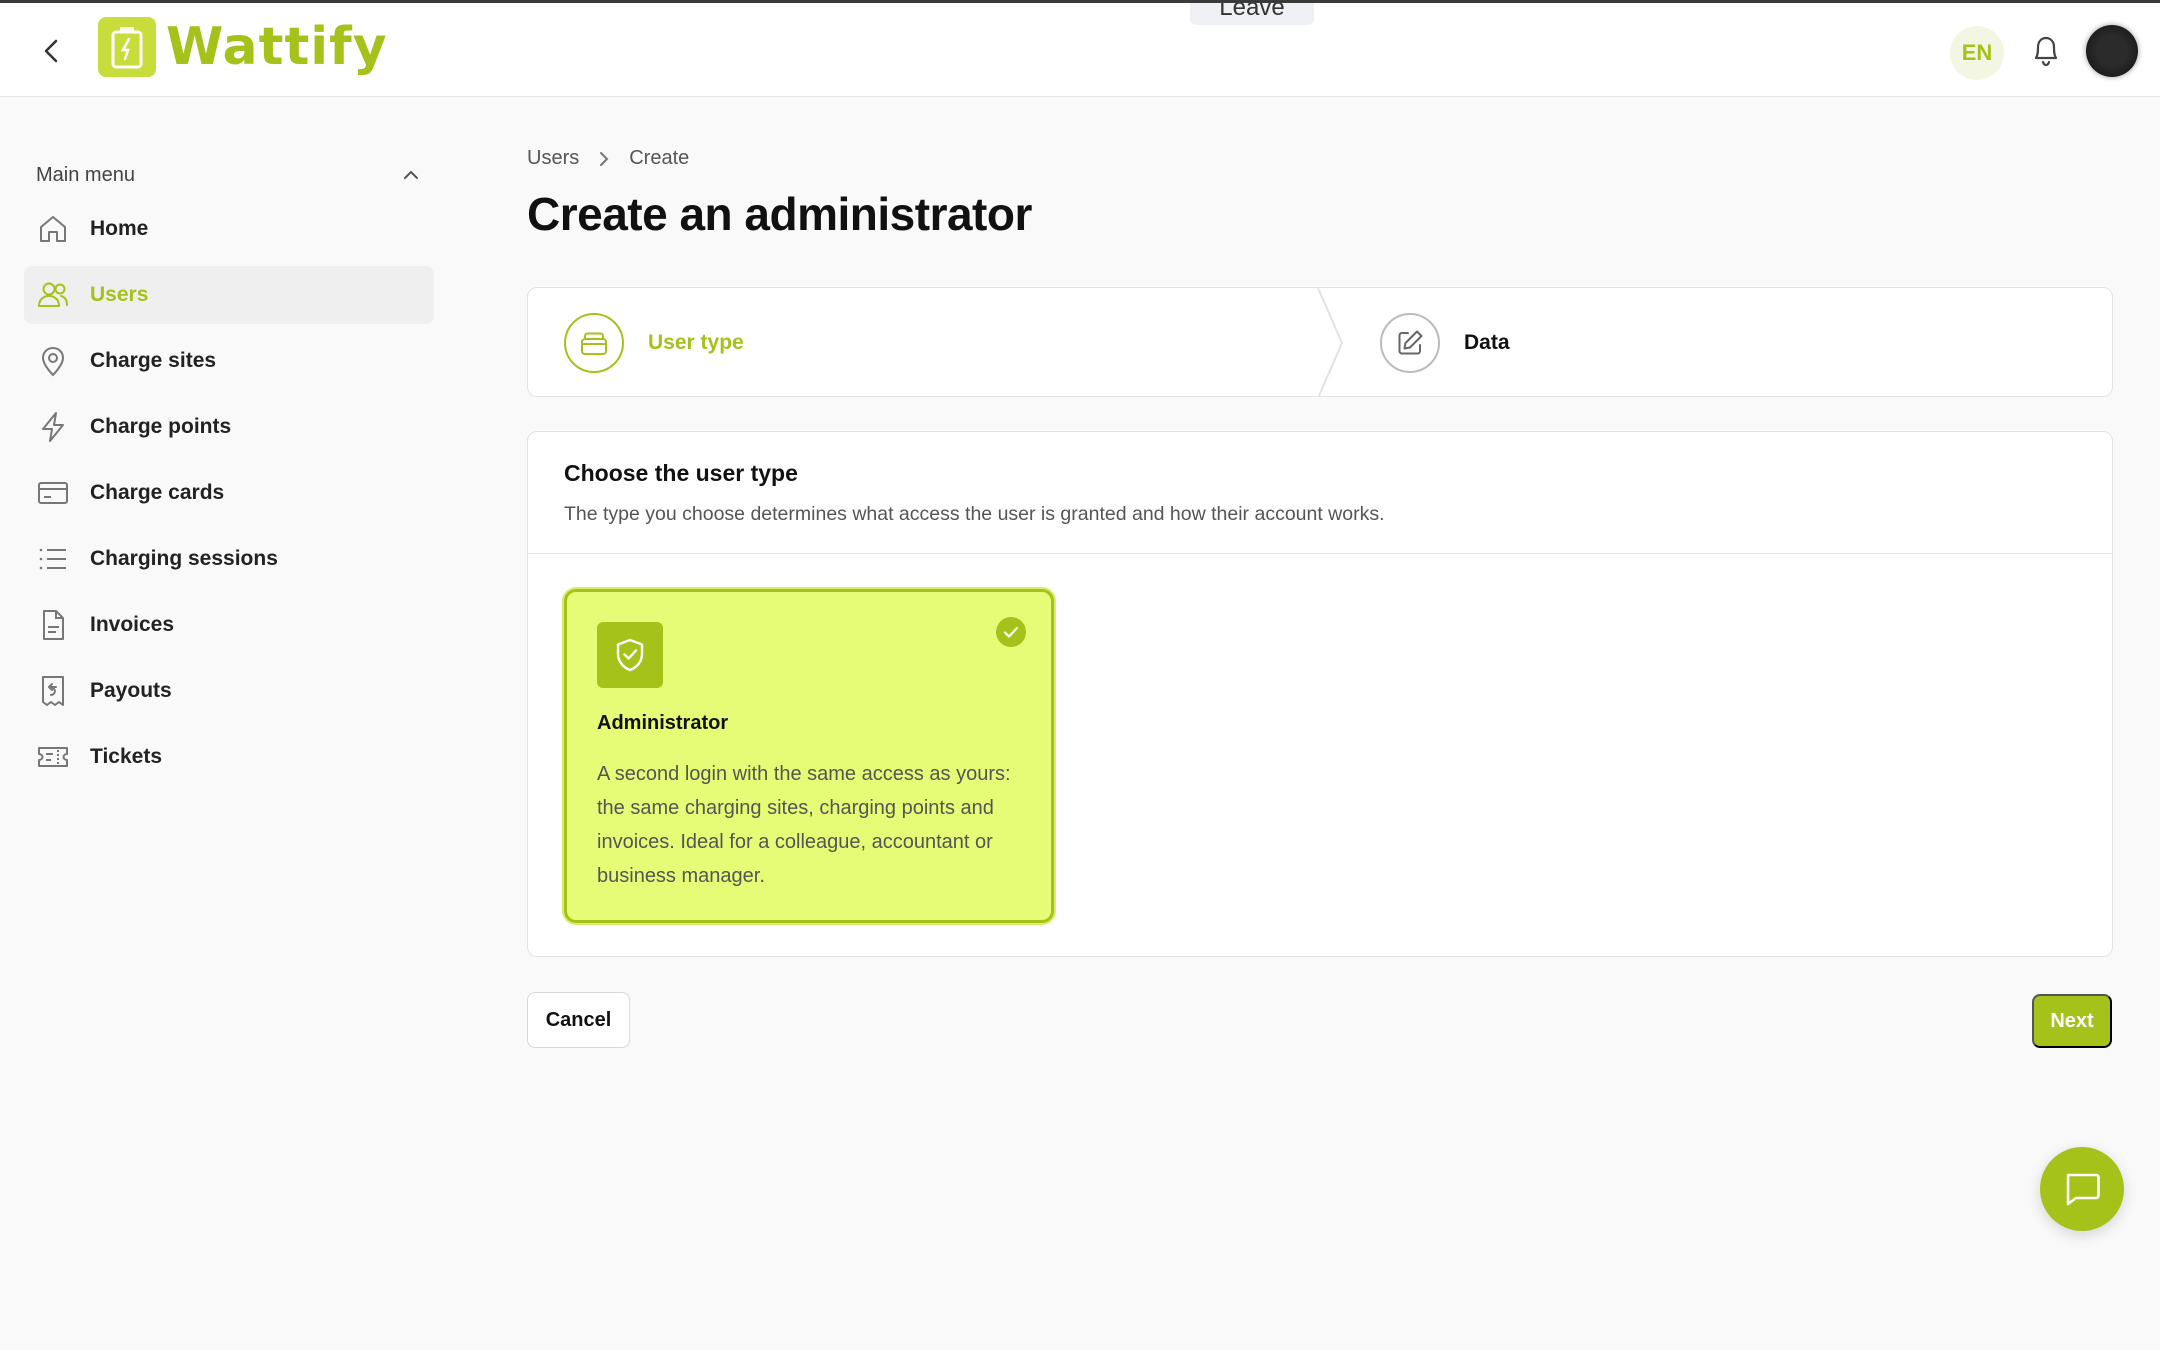 The image size is (2160, 1350). Describe the element at coordinates (53, 757) in the screenshot. I see `ticket-icon` at that location.